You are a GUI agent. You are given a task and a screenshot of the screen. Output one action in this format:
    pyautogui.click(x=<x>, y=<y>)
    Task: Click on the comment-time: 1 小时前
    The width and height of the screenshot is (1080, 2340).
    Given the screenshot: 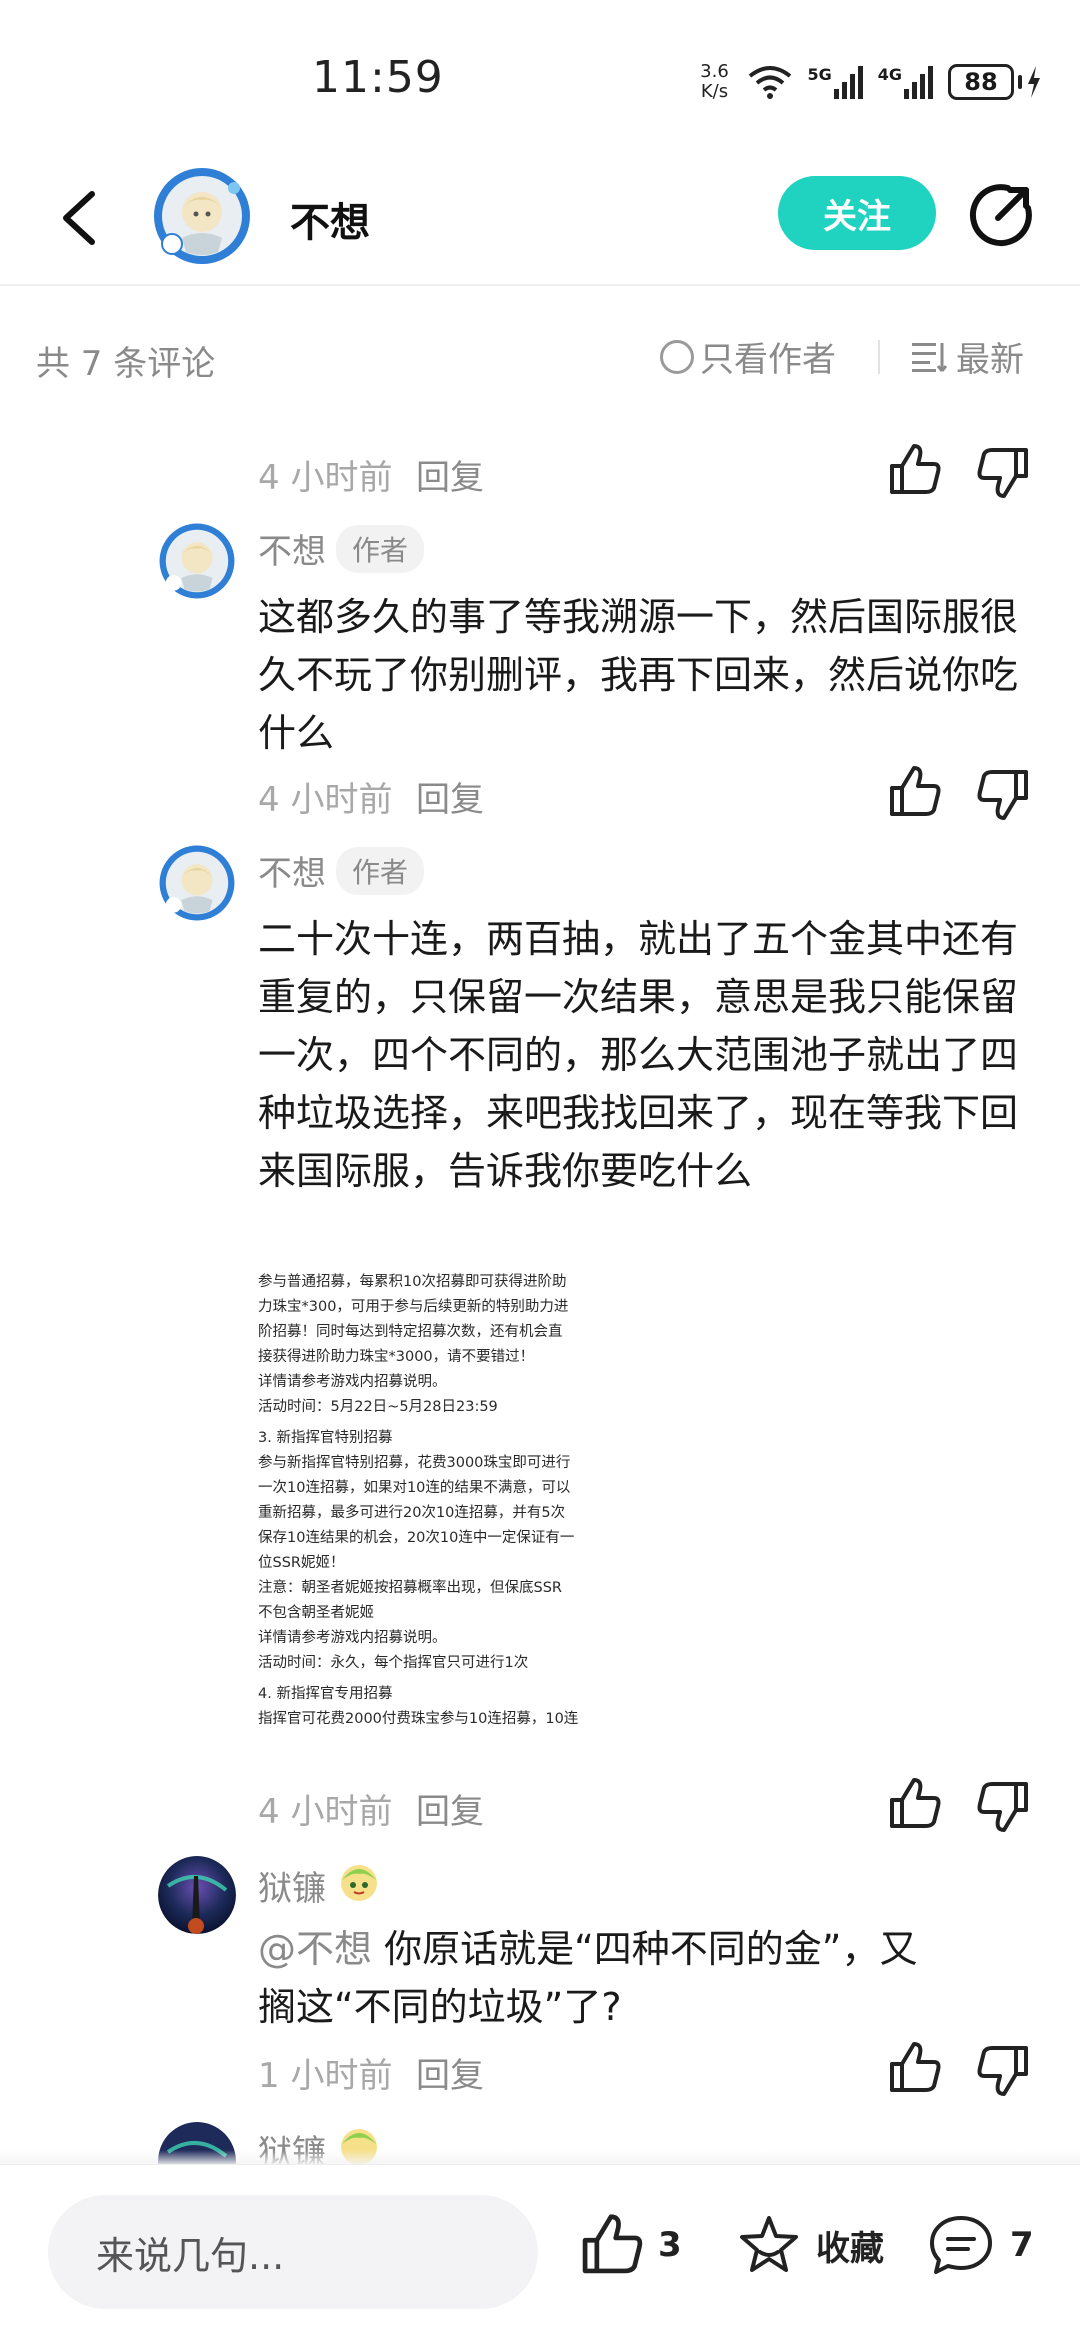 What is the action you would take?
    pyautogui.click(x=325, y=2076)
    